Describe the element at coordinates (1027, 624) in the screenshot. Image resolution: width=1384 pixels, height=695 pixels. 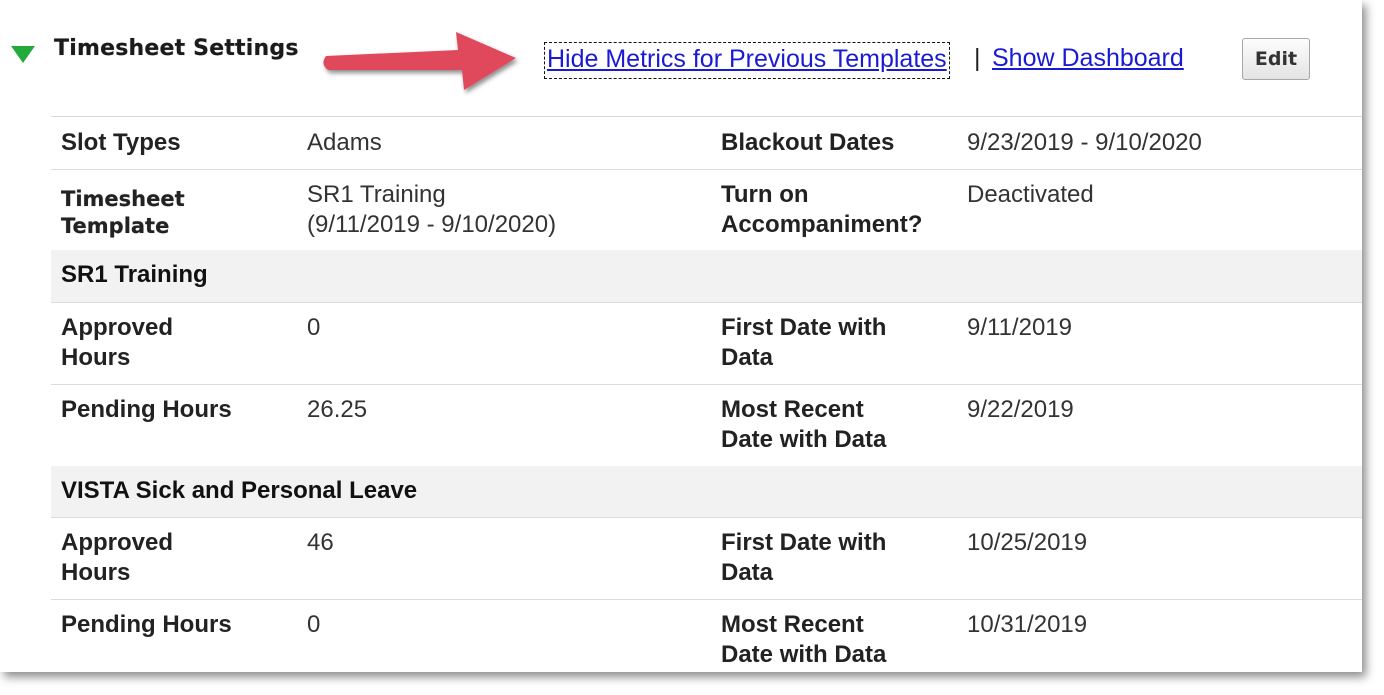
I see `recent-date-value: 10/31/2019` at that location.